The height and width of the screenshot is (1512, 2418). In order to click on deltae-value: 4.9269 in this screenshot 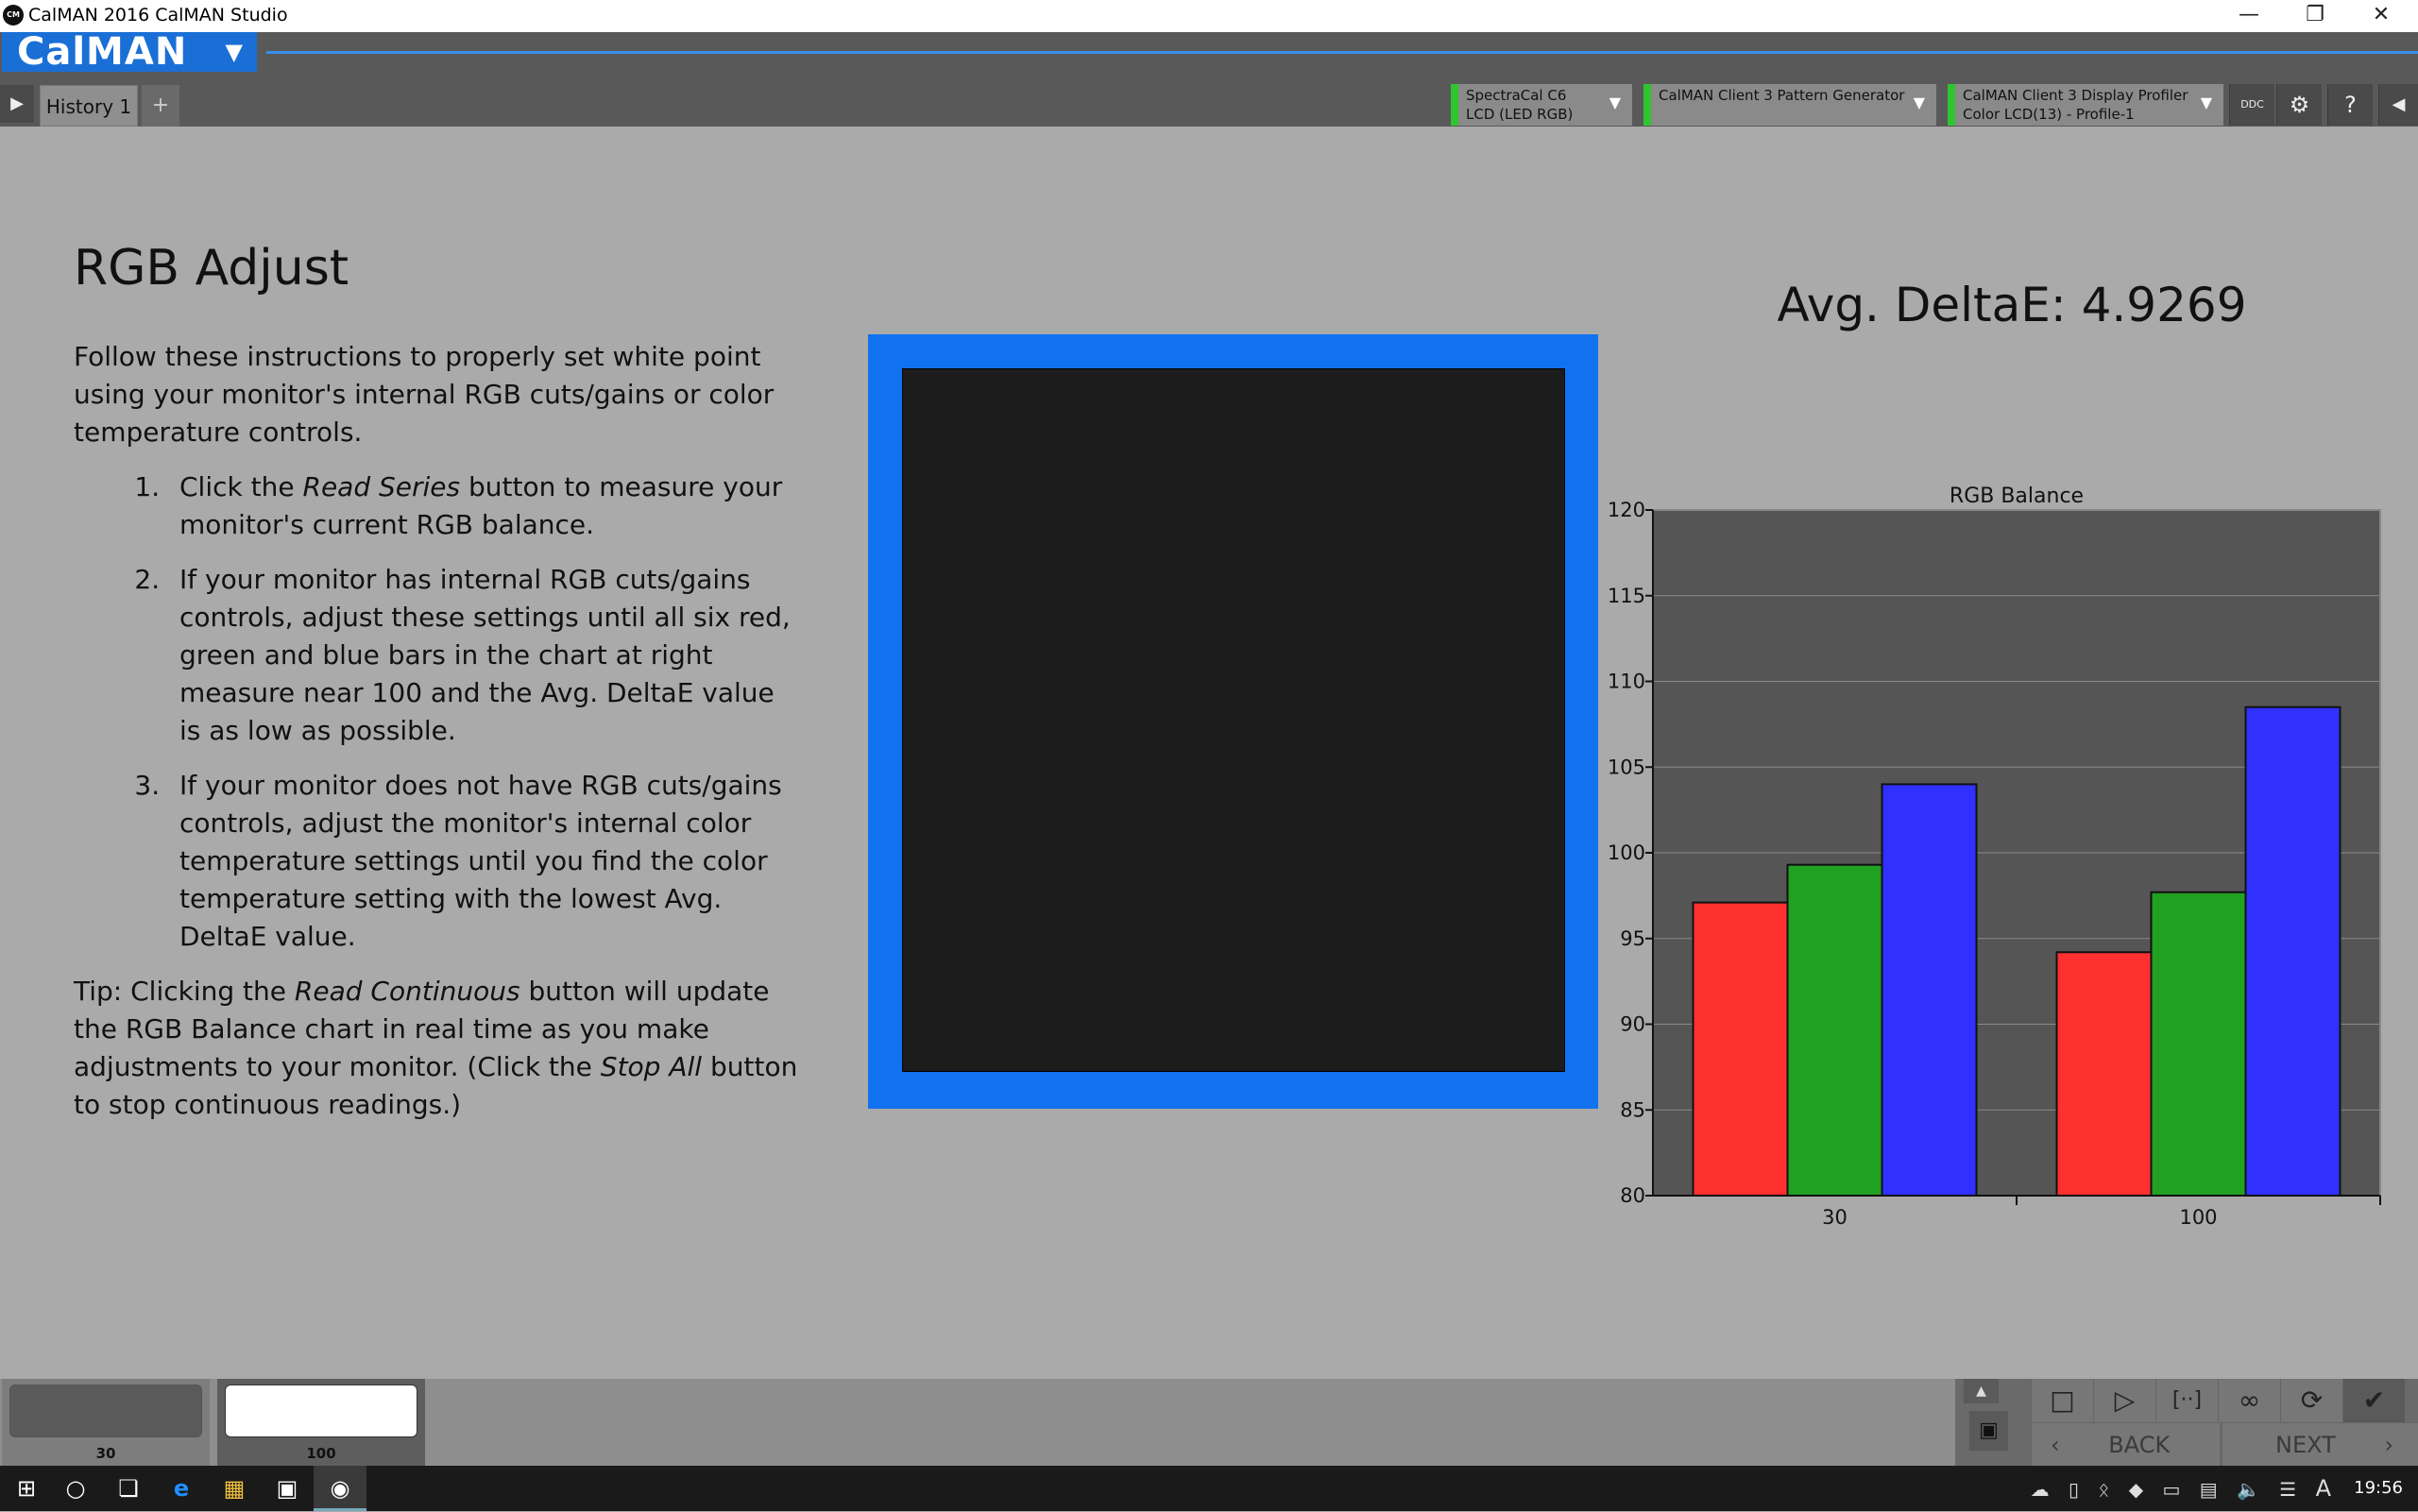, I will do `click(2164, 305)`.